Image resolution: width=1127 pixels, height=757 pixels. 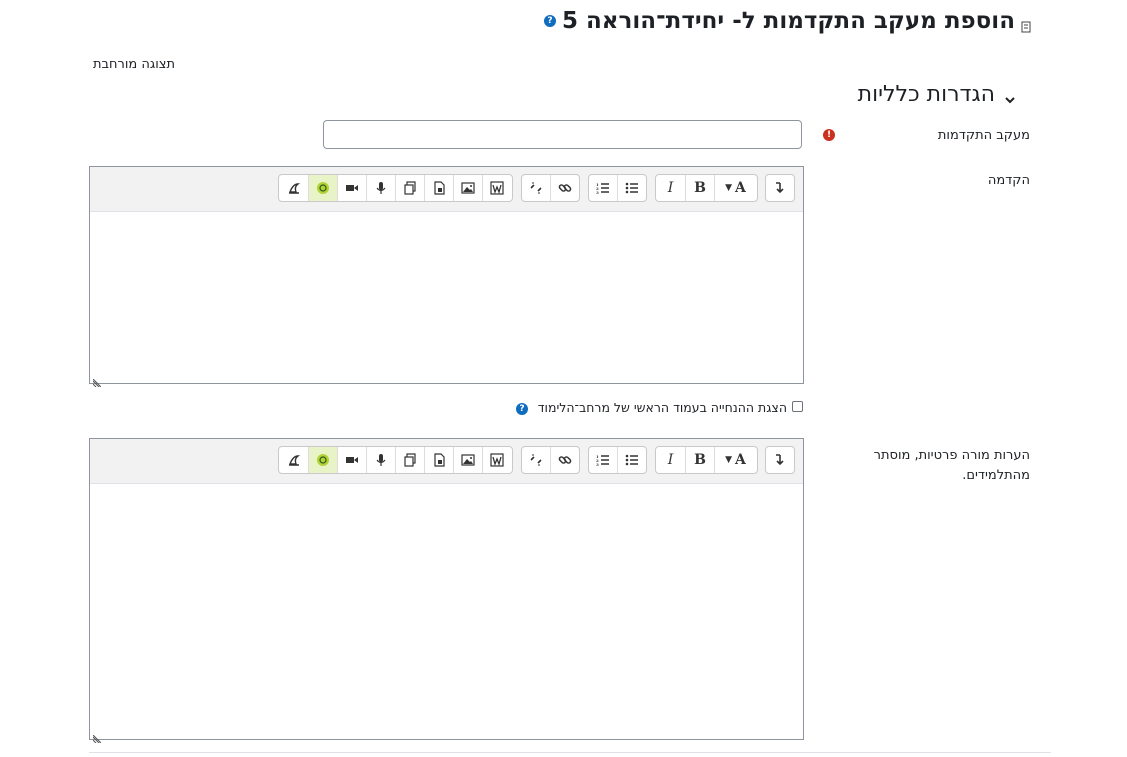 I want to click on show-description-checkbox, so click(x=797, y=406).